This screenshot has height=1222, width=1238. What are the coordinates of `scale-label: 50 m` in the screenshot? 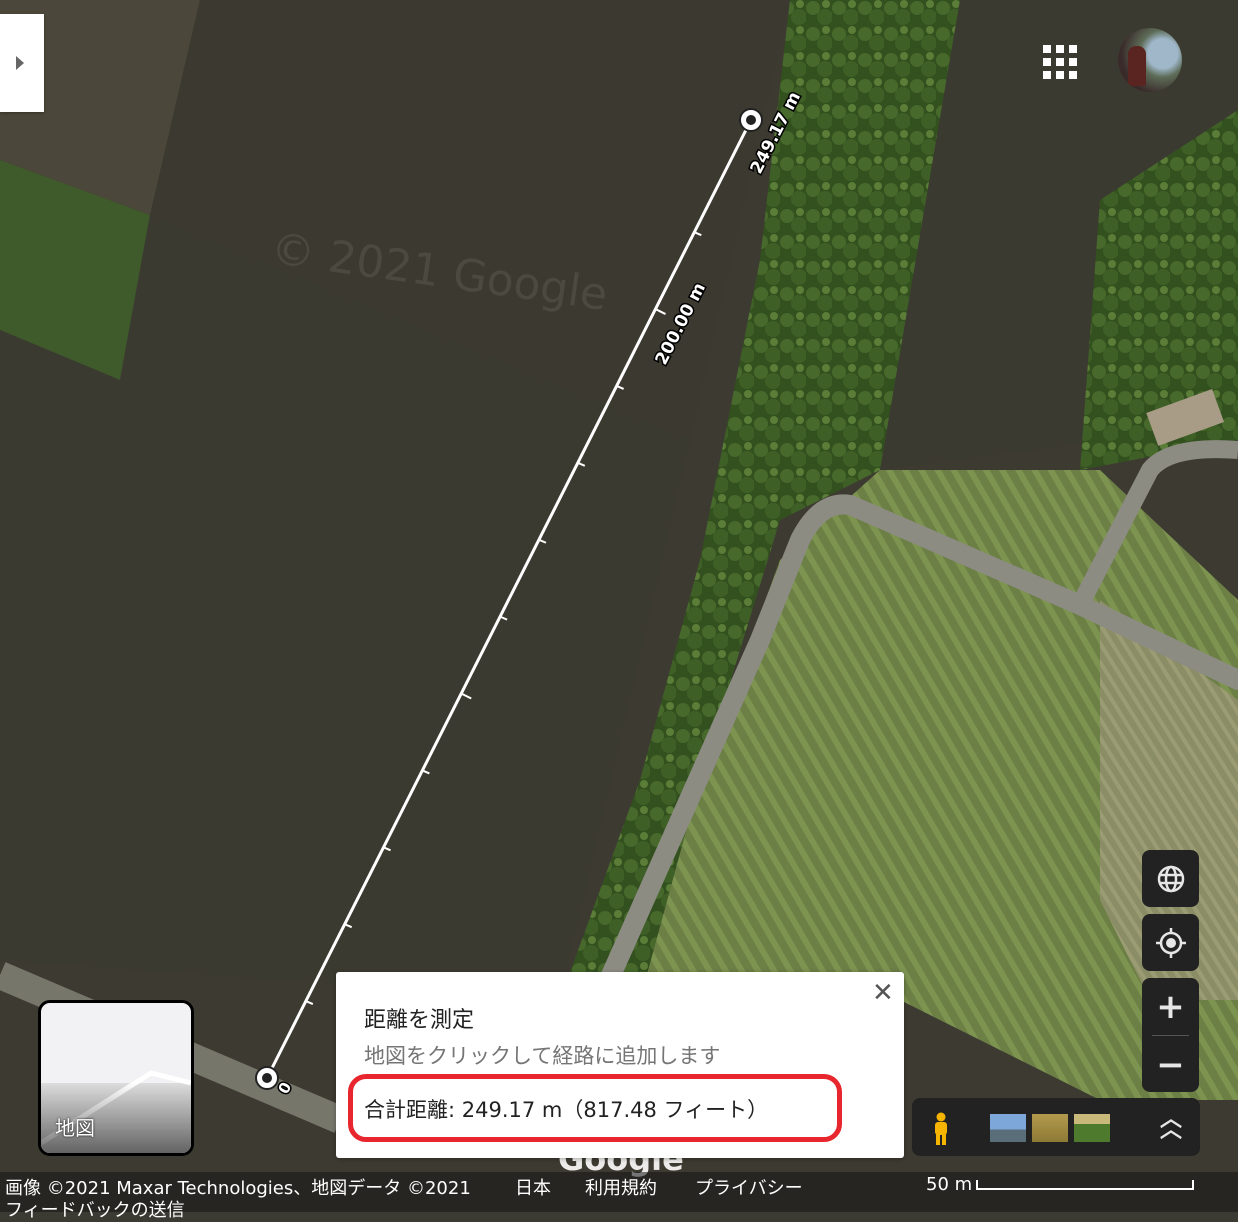 It's located at (949, 1184).